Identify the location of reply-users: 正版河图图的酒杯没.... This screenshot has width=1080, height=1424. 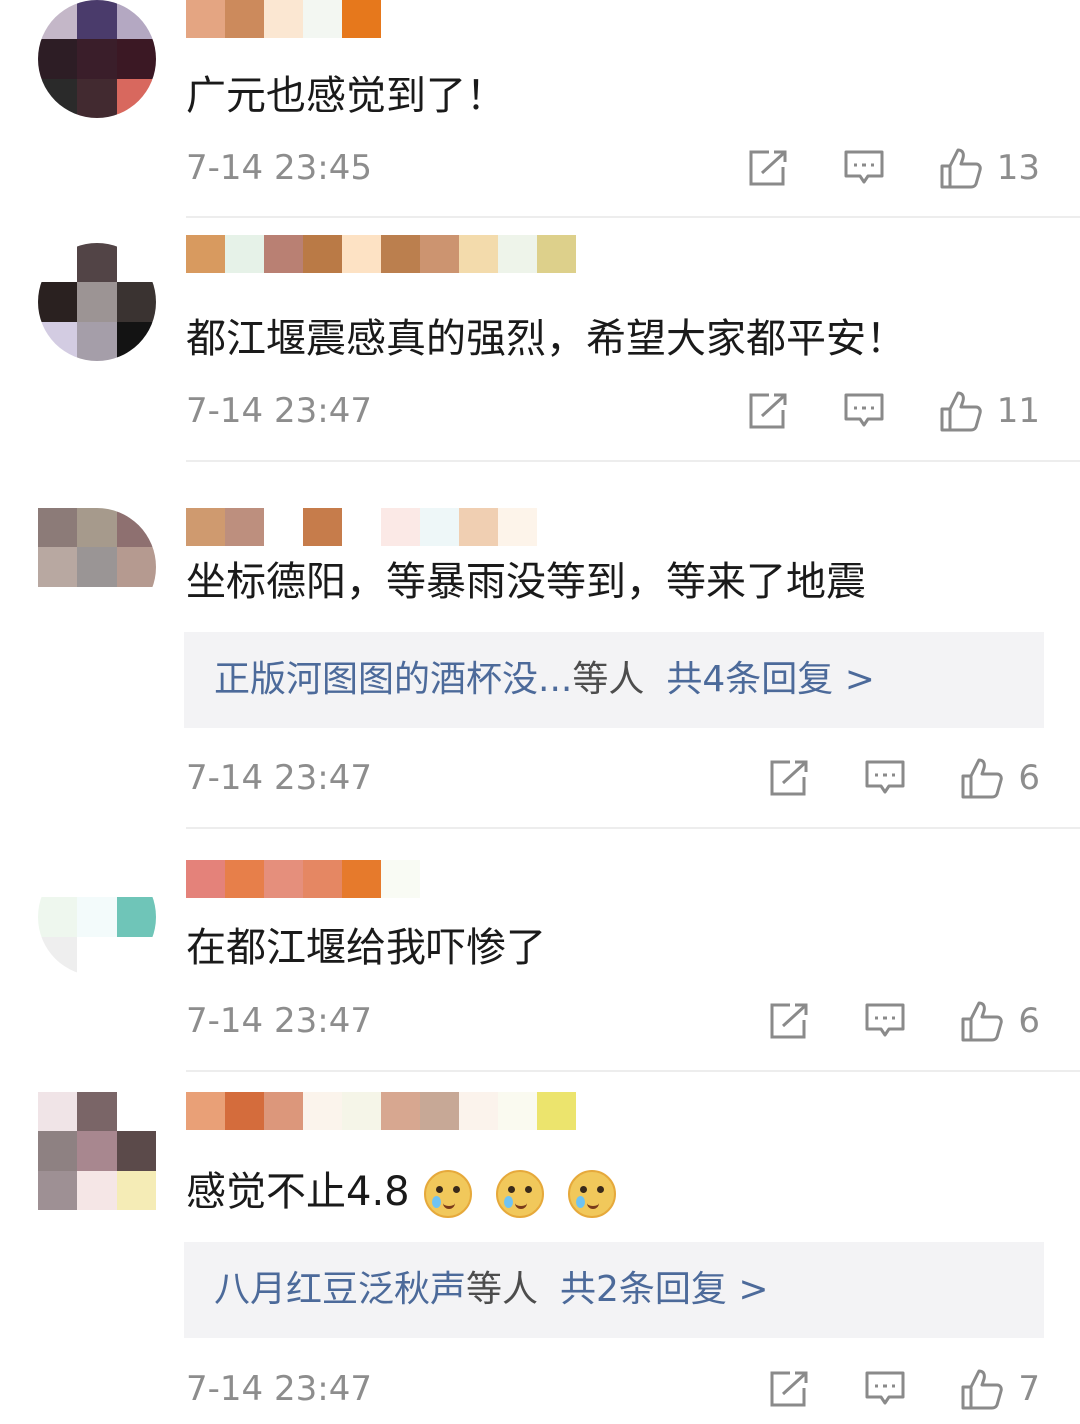
(393, 679).